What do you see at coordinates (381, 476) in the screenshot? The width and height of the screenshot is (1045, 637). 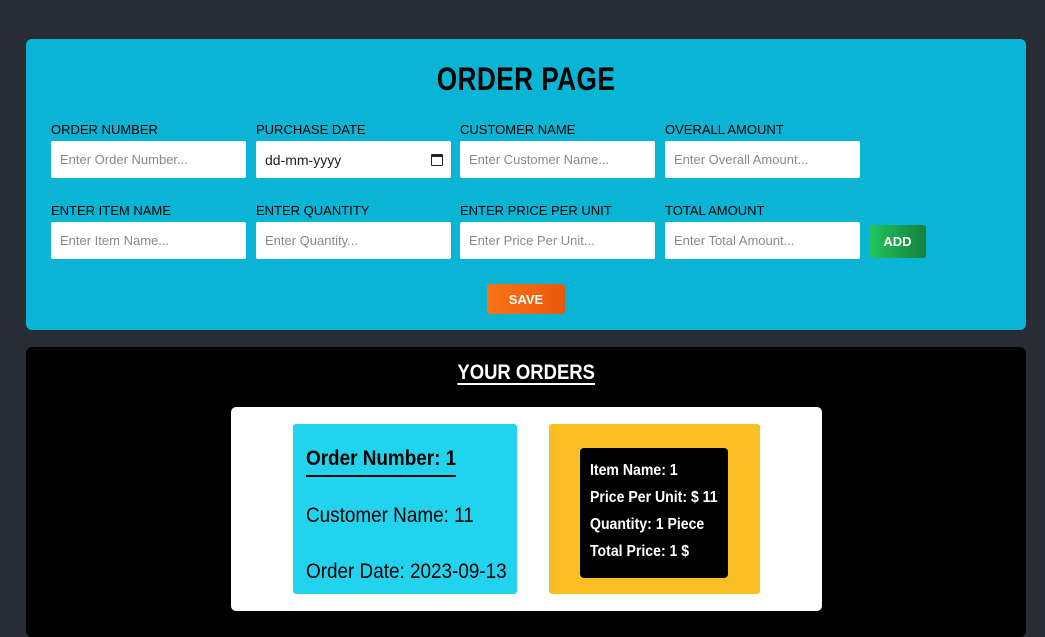 I see `order-number-underline` at bounding box center [381, 476].